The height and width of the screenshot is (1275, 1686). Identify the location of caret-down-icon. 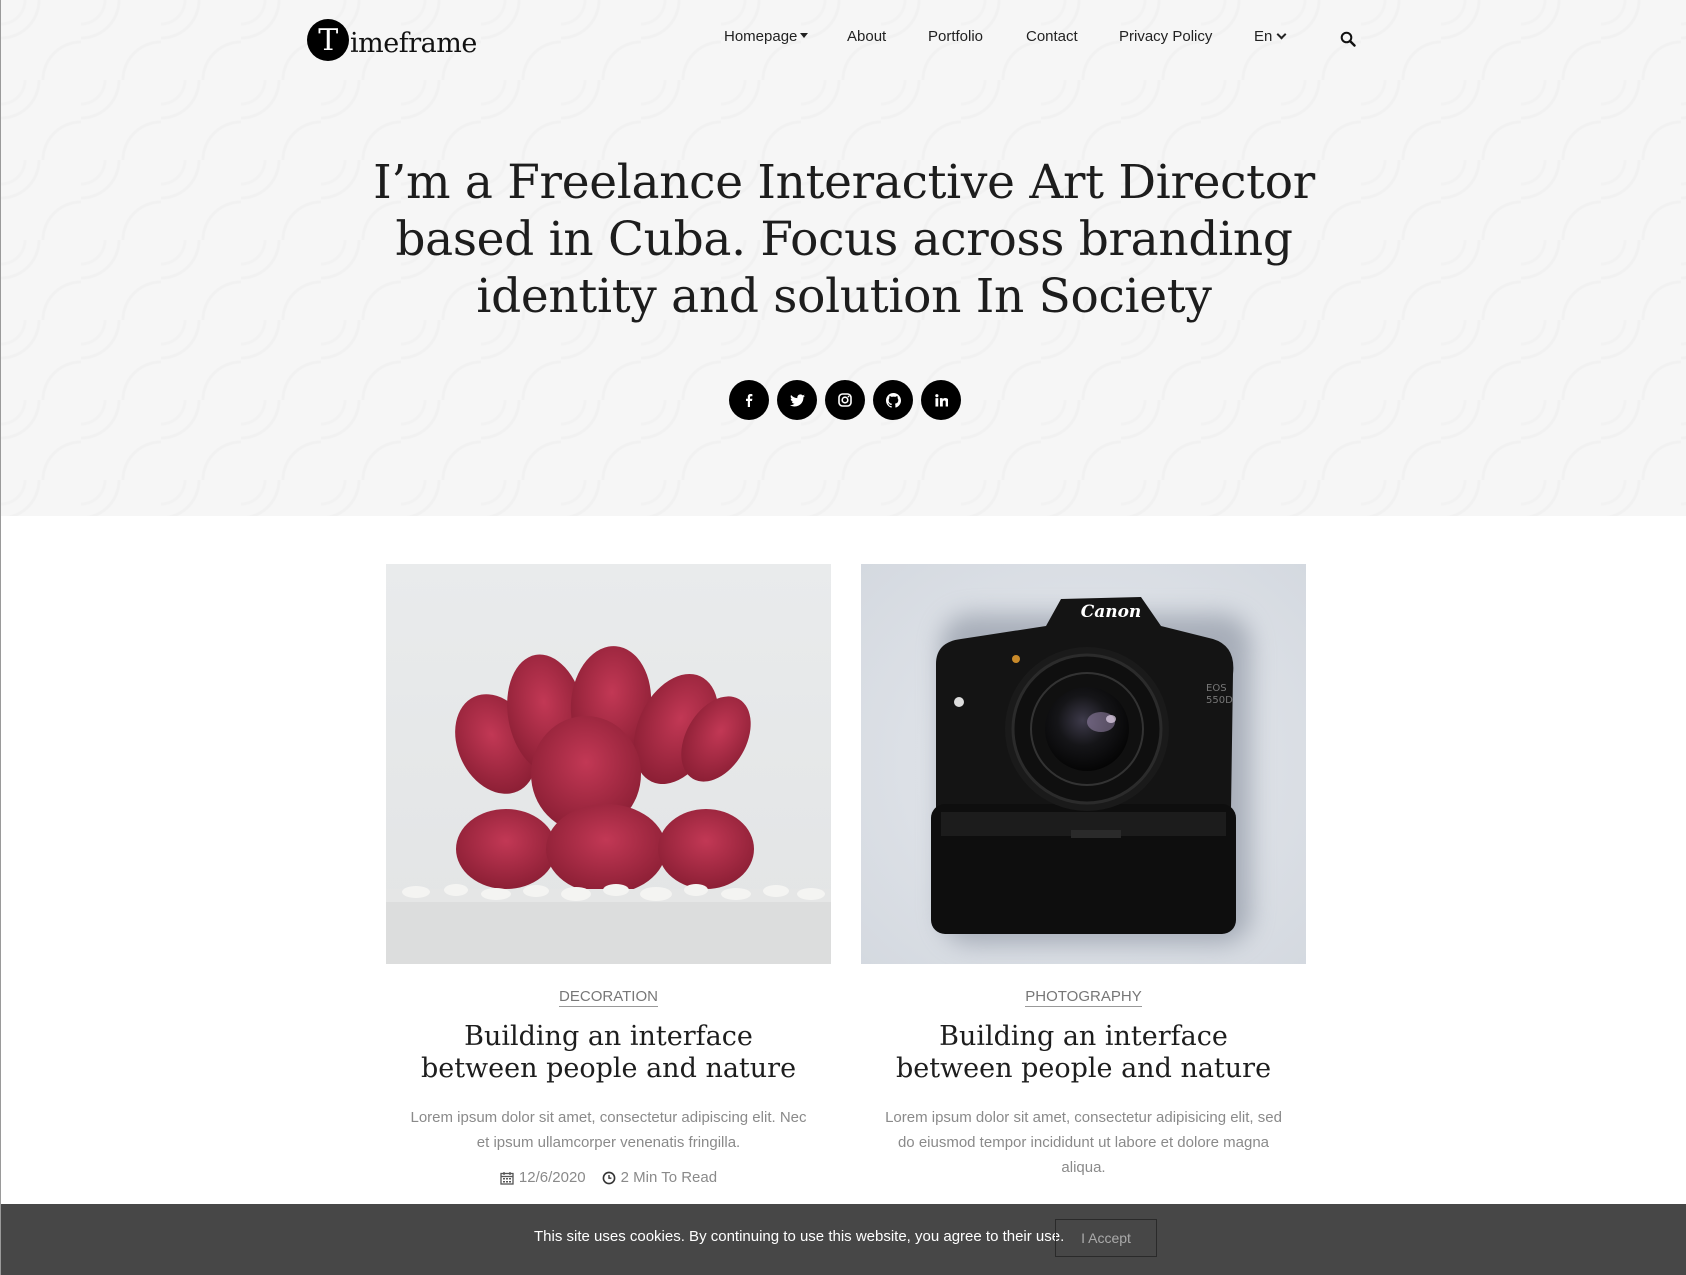
(804, 35).